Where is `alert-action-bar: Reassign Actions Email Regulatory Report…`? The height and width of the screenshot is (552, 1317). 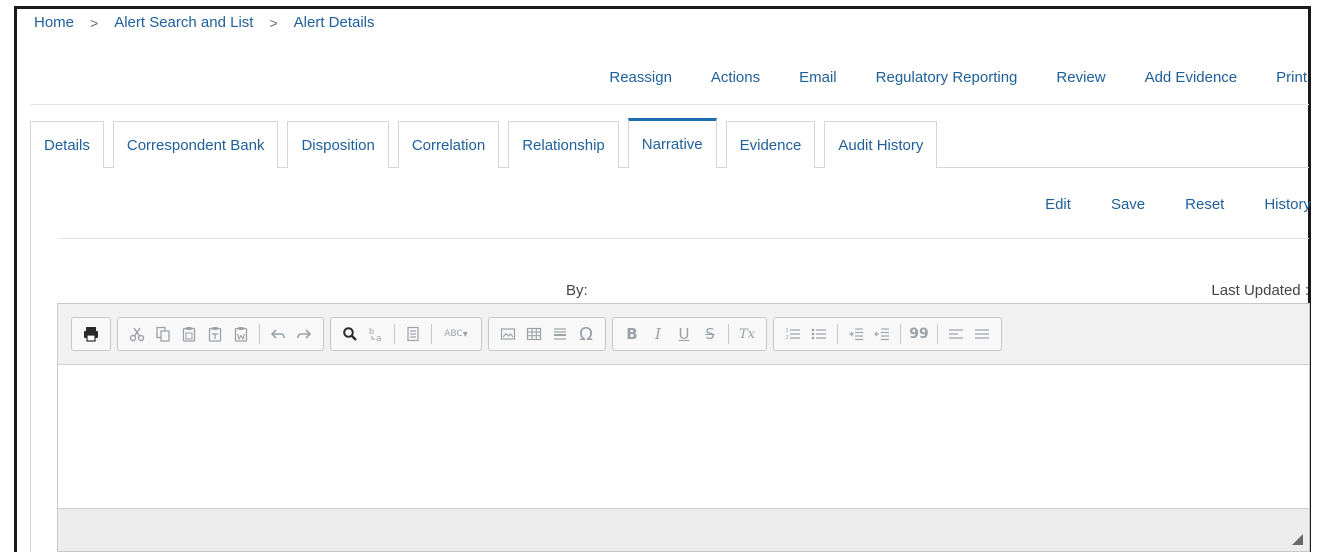 alert-action-bar: Reassign Actions Email Regulatory Report… is located at coordinates (958, 77).